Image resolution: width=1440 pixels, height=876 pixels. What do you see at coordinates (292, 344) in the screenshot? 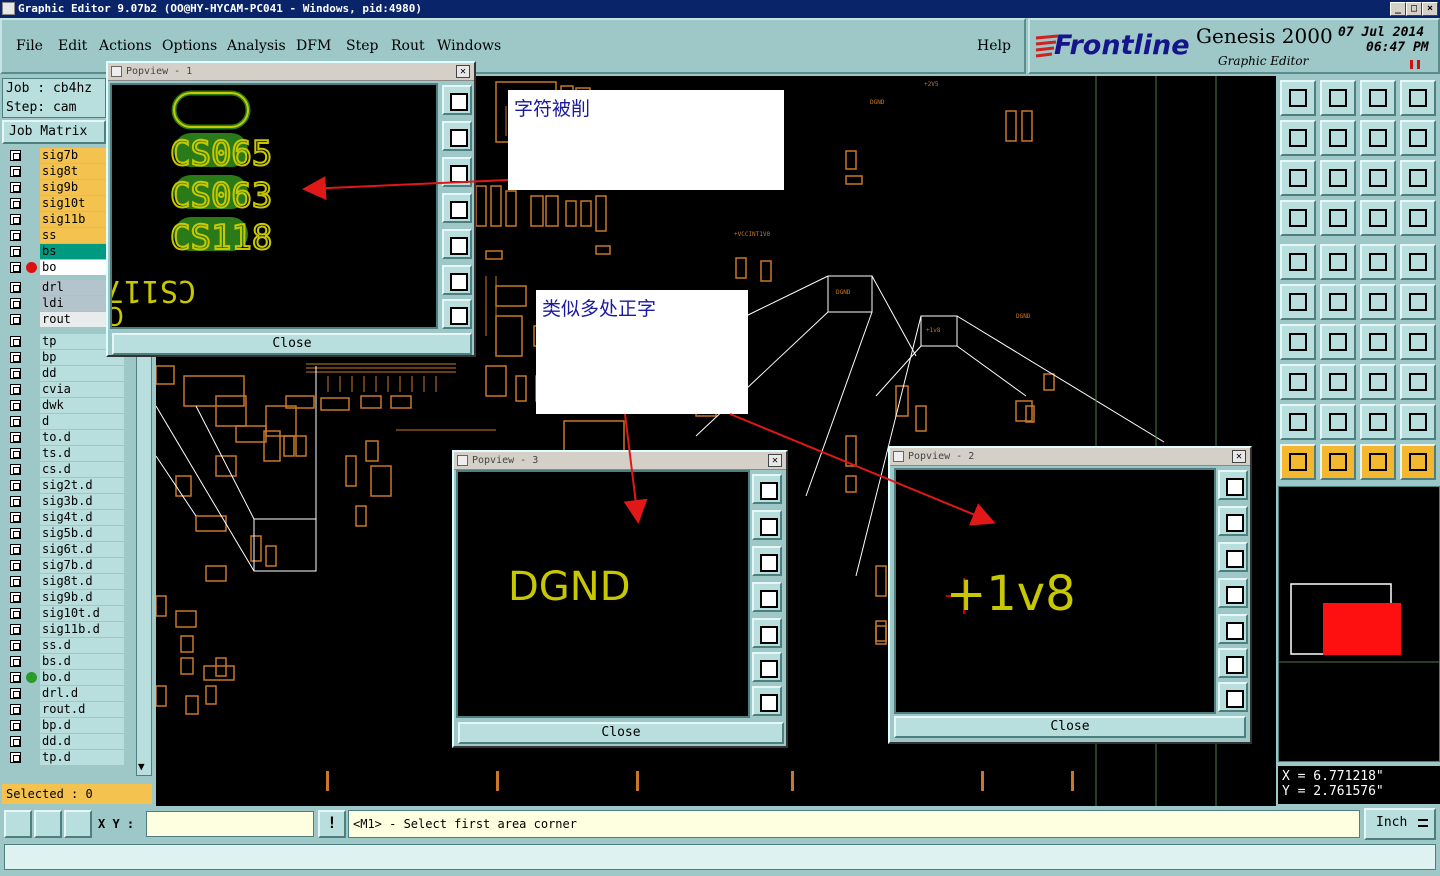
I see `popview-1-close-button: Close` at bounding box center [292, 344].